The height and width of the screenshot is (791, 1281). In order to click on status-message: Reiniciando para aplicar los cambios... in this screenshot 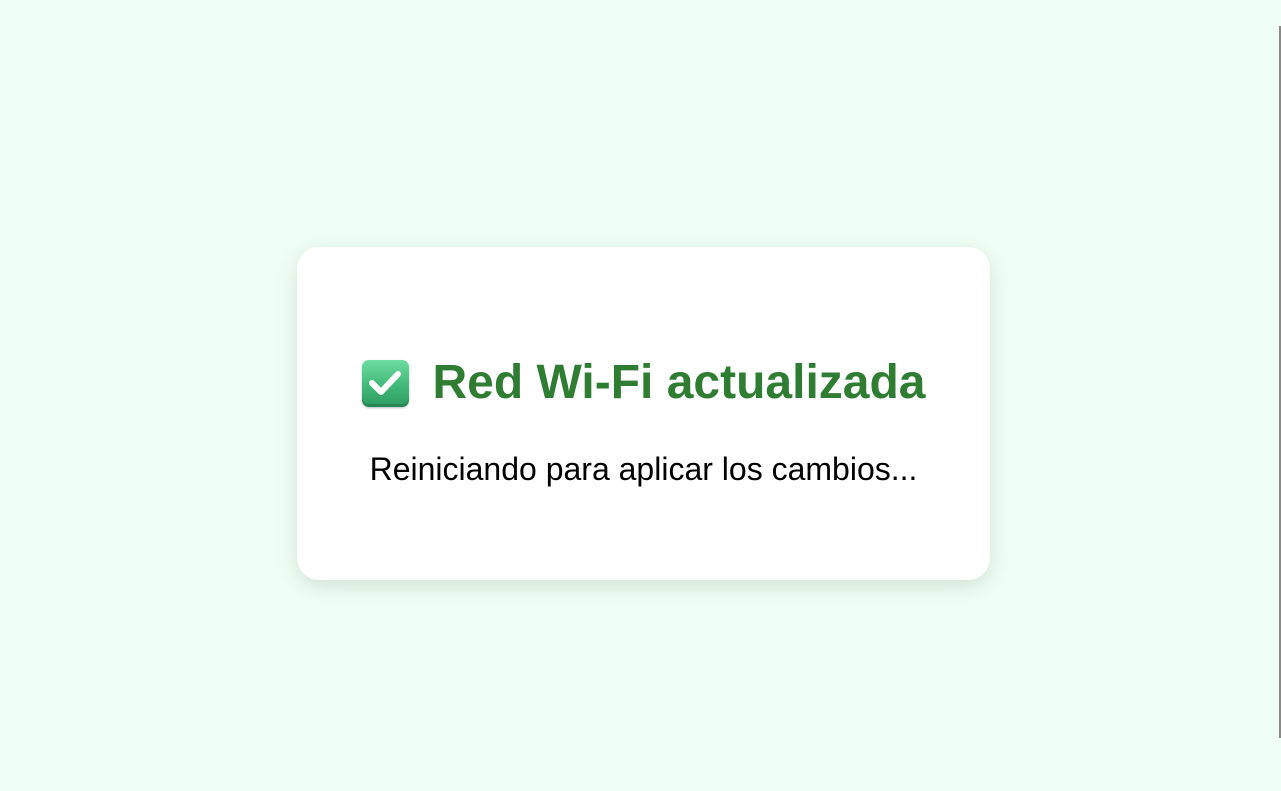, I will do `click(643, 469)`.